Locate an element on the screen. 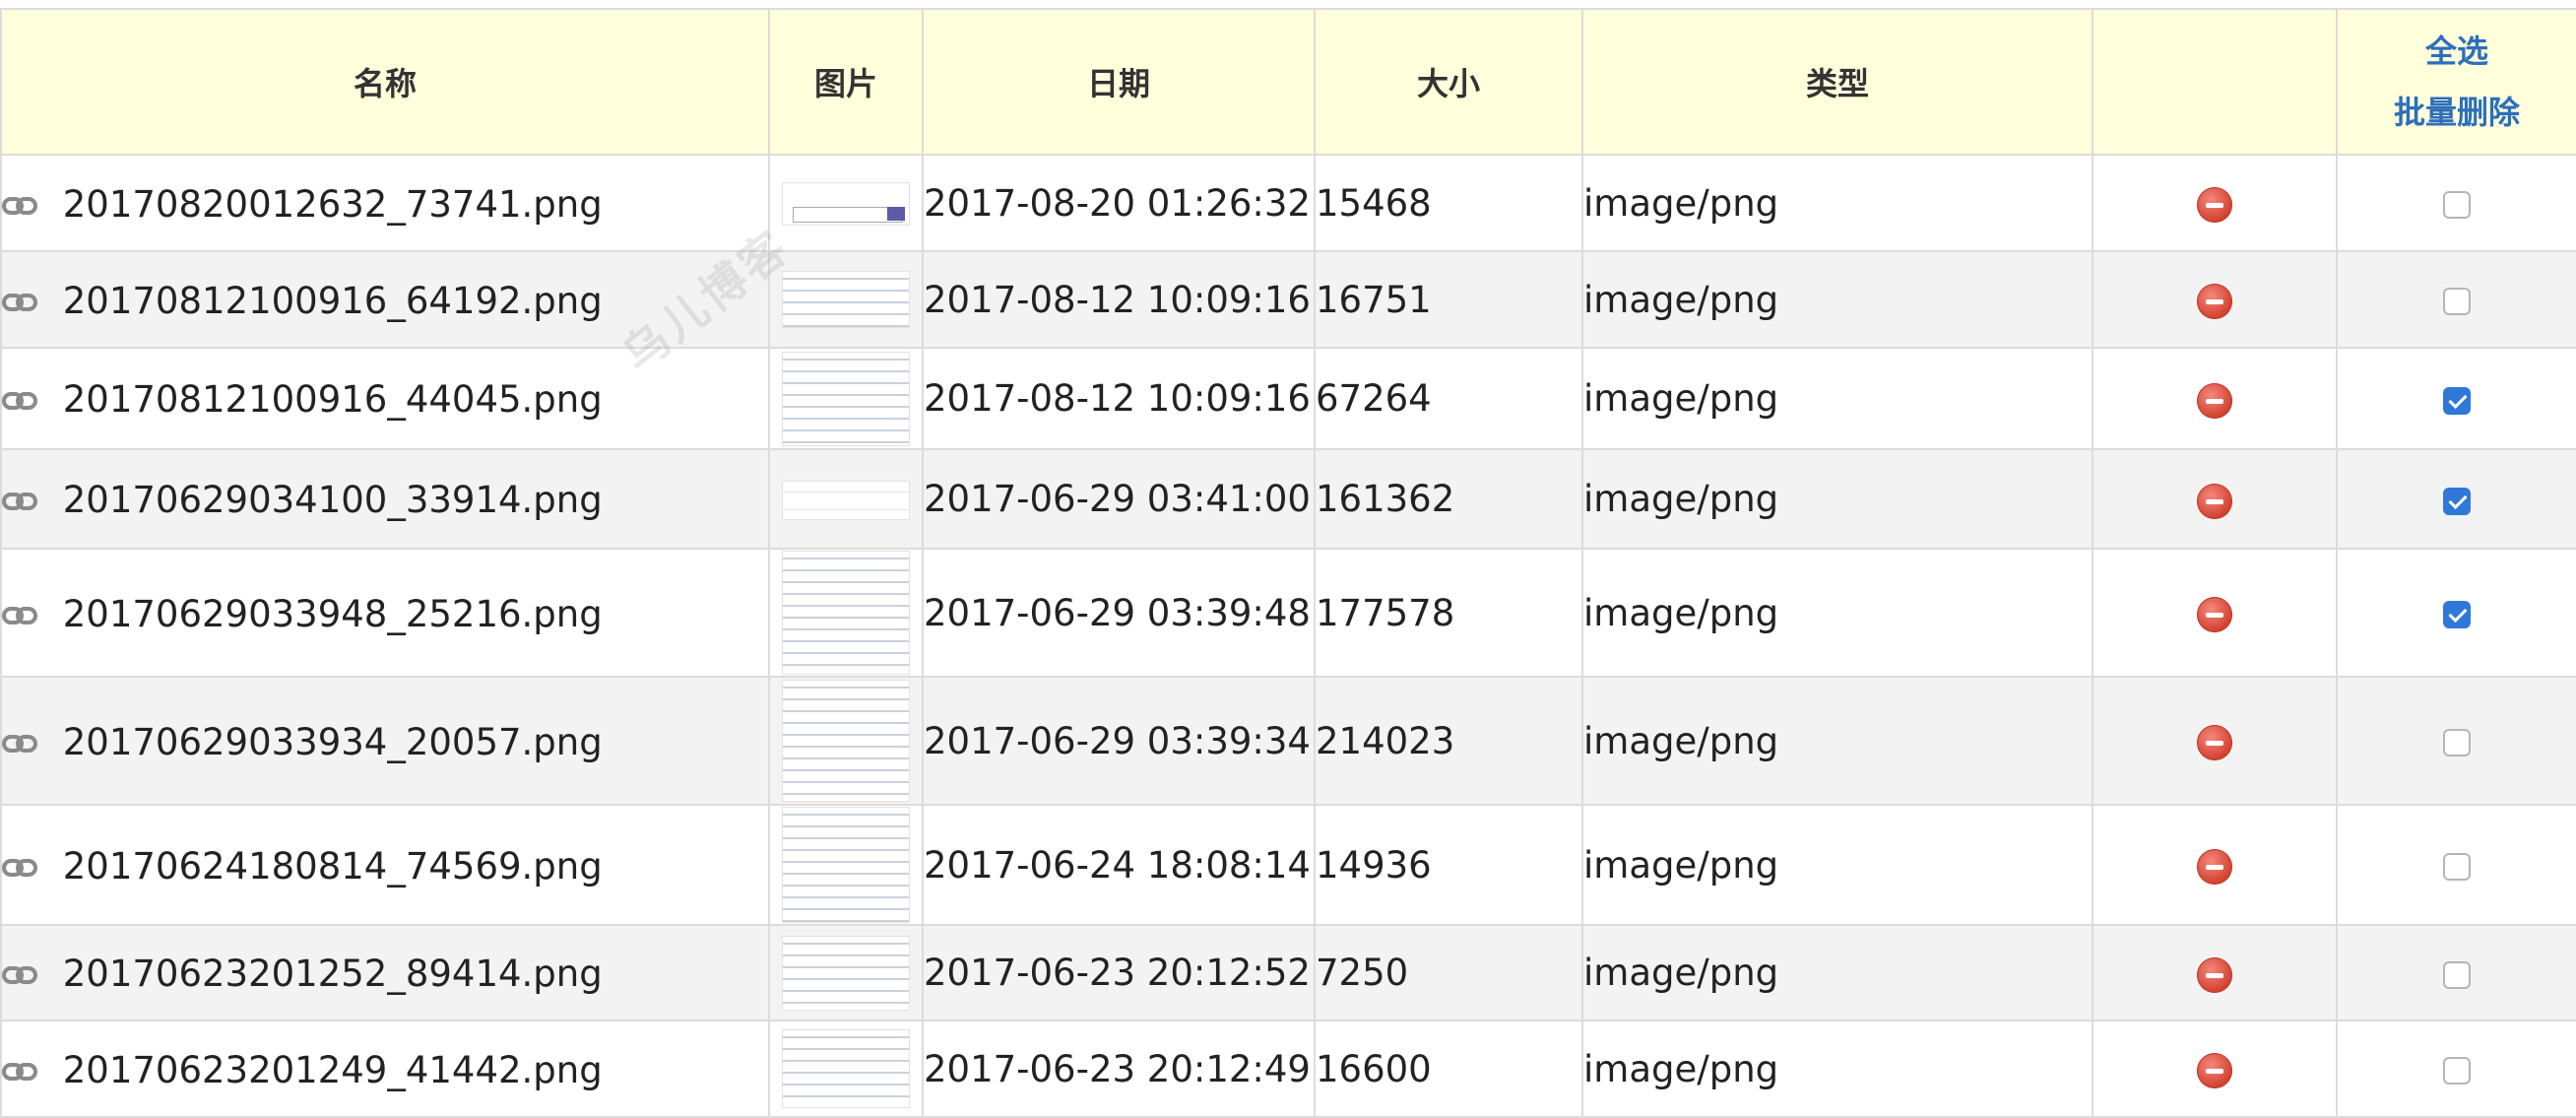 This screenshot has width=2576, height=1118. file-name-cell: 20170629034100_33914.png is located at coordinates (385, 499).